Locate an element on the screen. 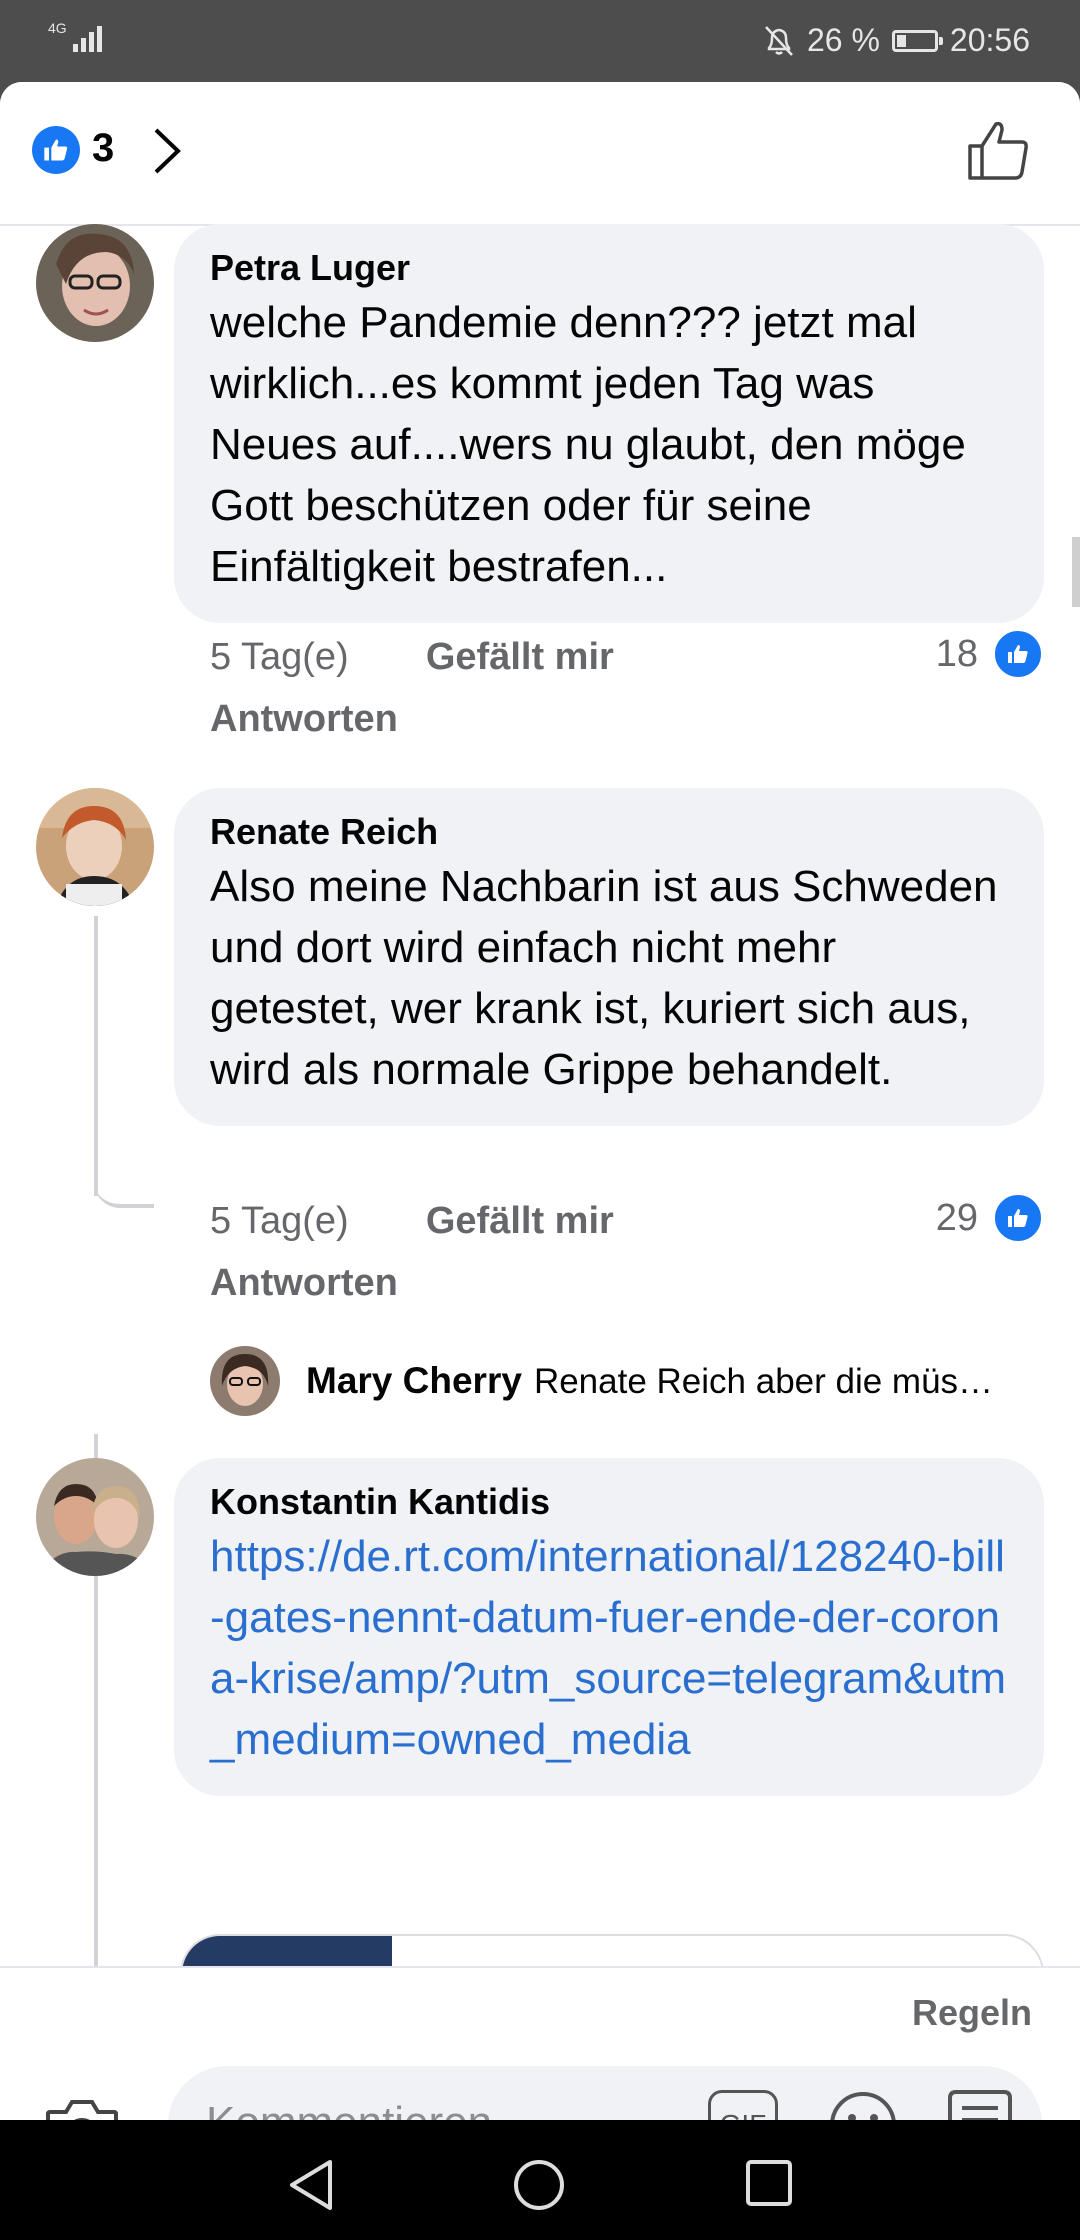 This screenshot has height=2240, width=1080. link-preview-card is located at coordinates (612, 1950).